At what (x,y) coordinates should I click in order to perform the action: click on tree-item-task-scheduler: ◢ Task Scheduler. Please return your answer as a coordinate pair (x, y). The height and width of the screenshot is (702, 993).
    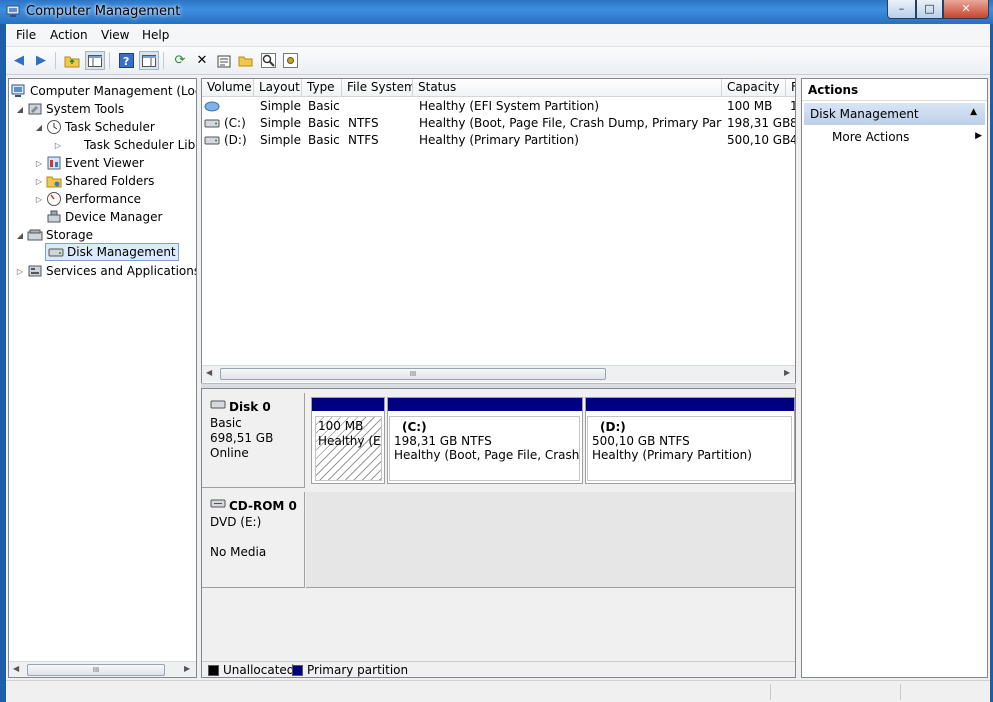
    Looking at the image, I should click on (94, 127).